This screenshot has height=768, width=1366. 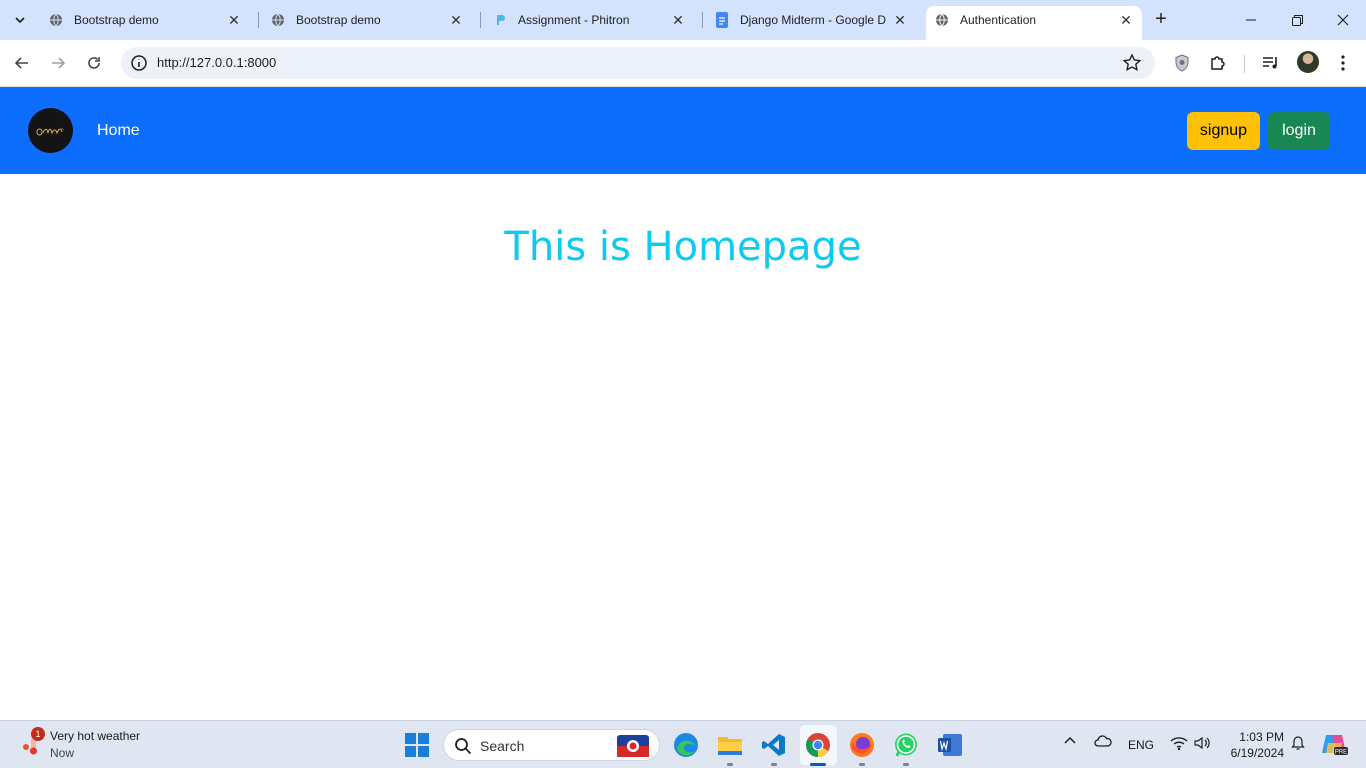 I want to click on signup-button: signup, so click(x=1223, y=131).